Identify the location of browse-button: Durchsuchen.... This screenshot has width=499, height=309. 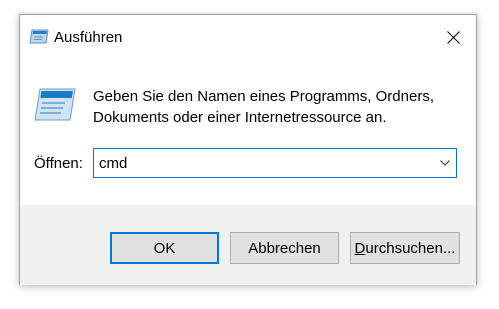
(405, 248).